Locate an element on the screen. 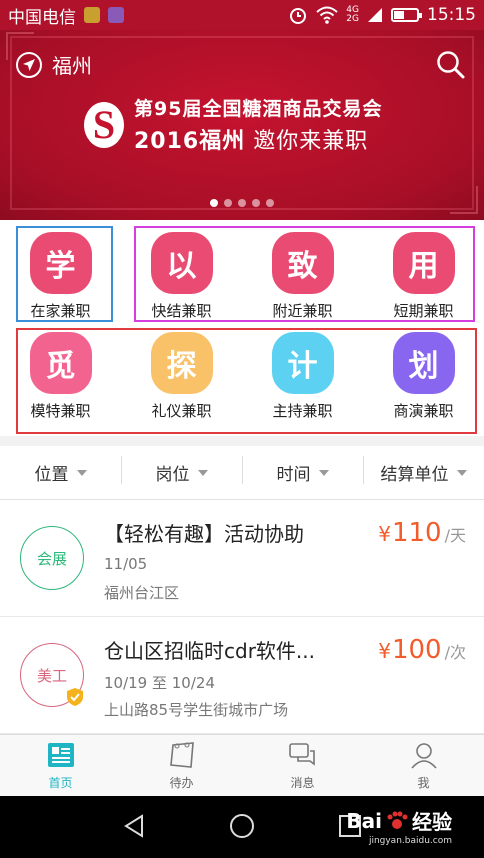 The width and height of the screenshot is (484, 858). notification-app-icon is located at coordinates (92, 15).